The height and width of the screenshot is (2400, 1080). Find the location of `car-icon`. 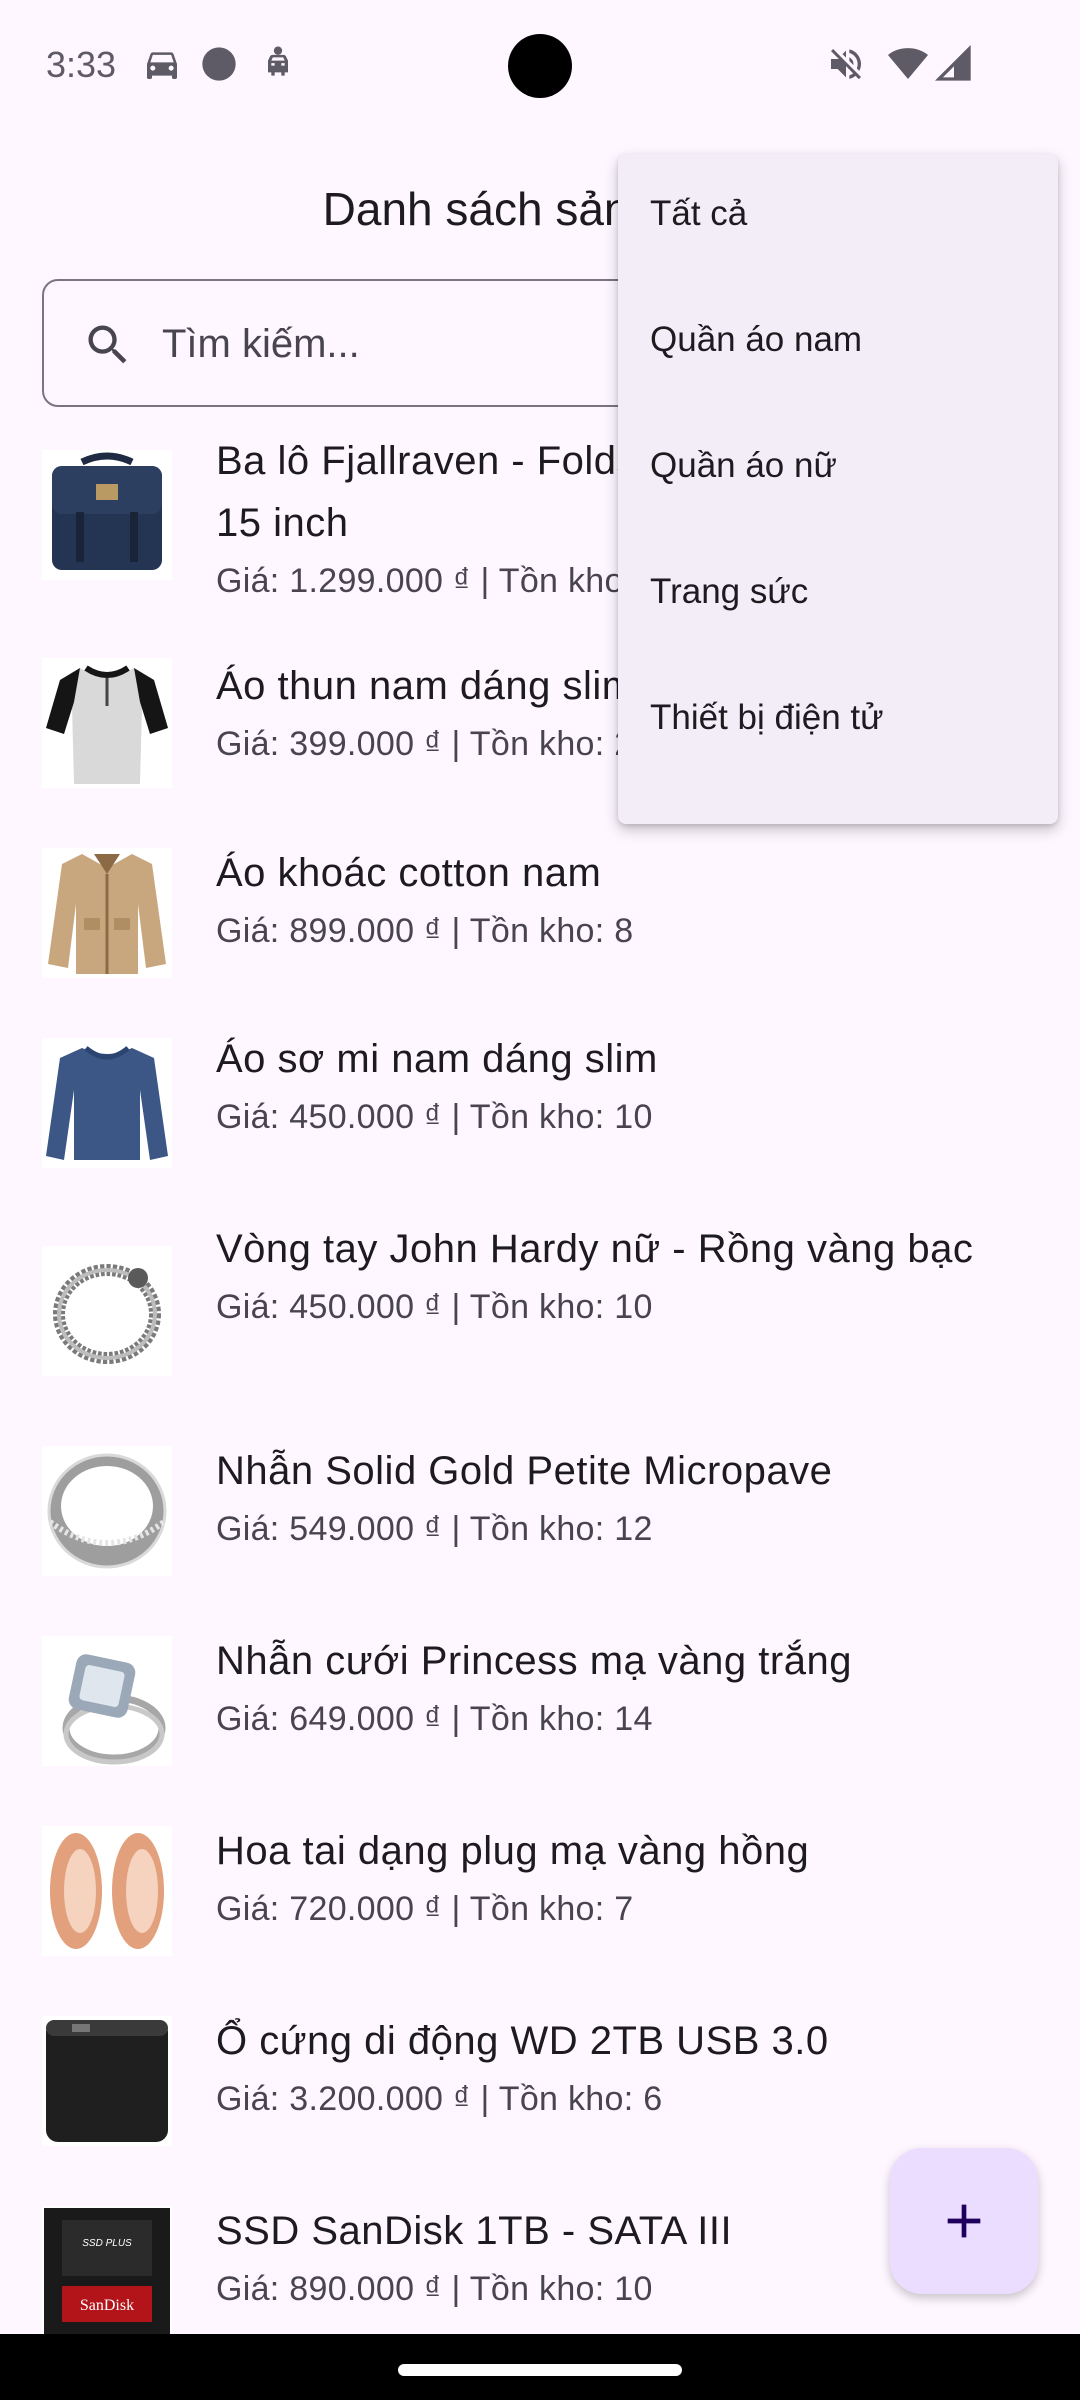

car-icon is located at coordinates (162, 65).